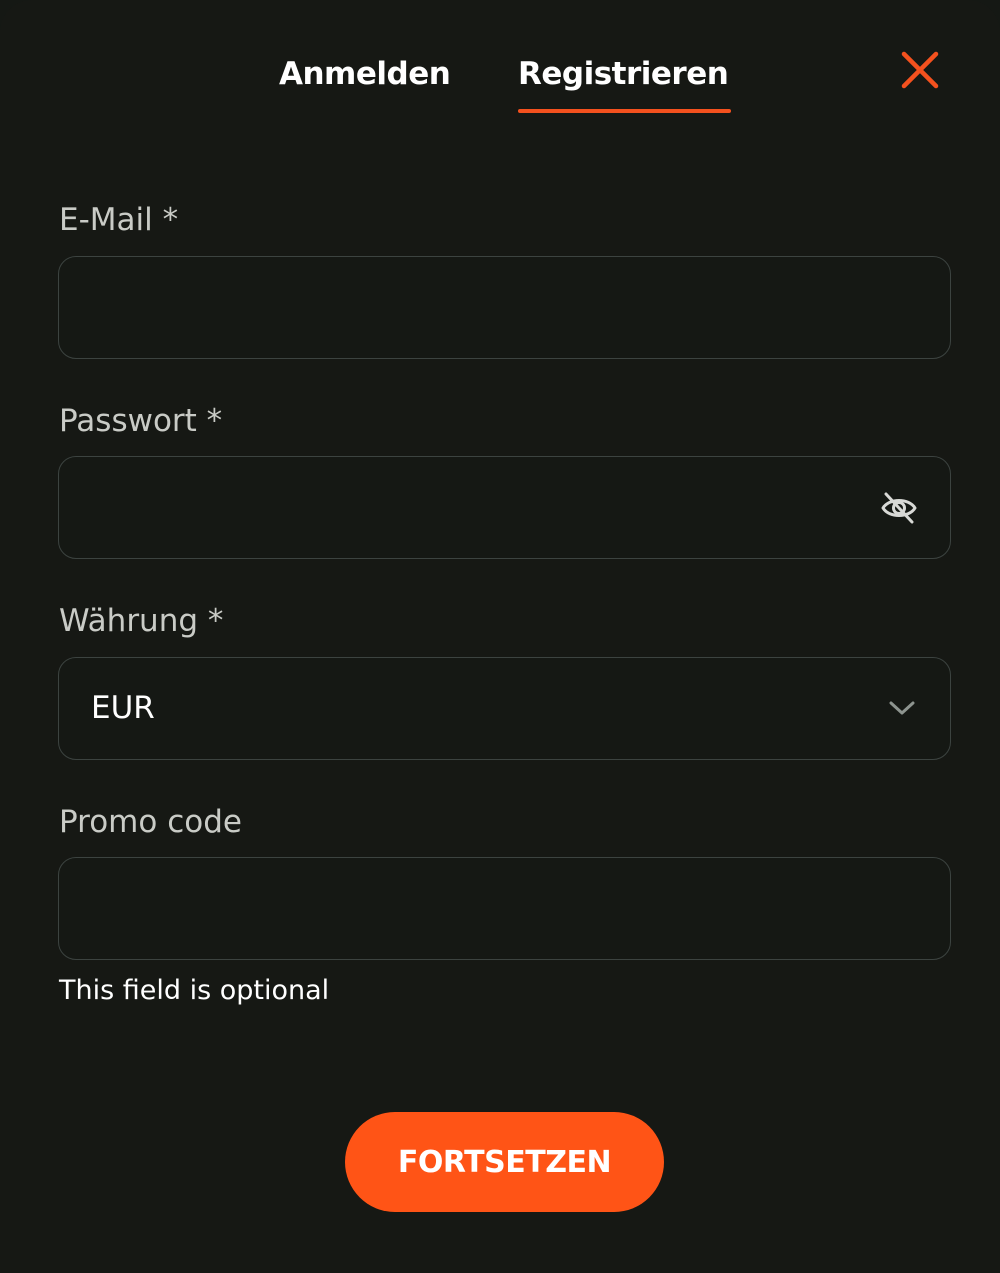 The width and height of the screenshot is (1000, 1273). I want to click on eye-slash-icon, so click(899, 508).